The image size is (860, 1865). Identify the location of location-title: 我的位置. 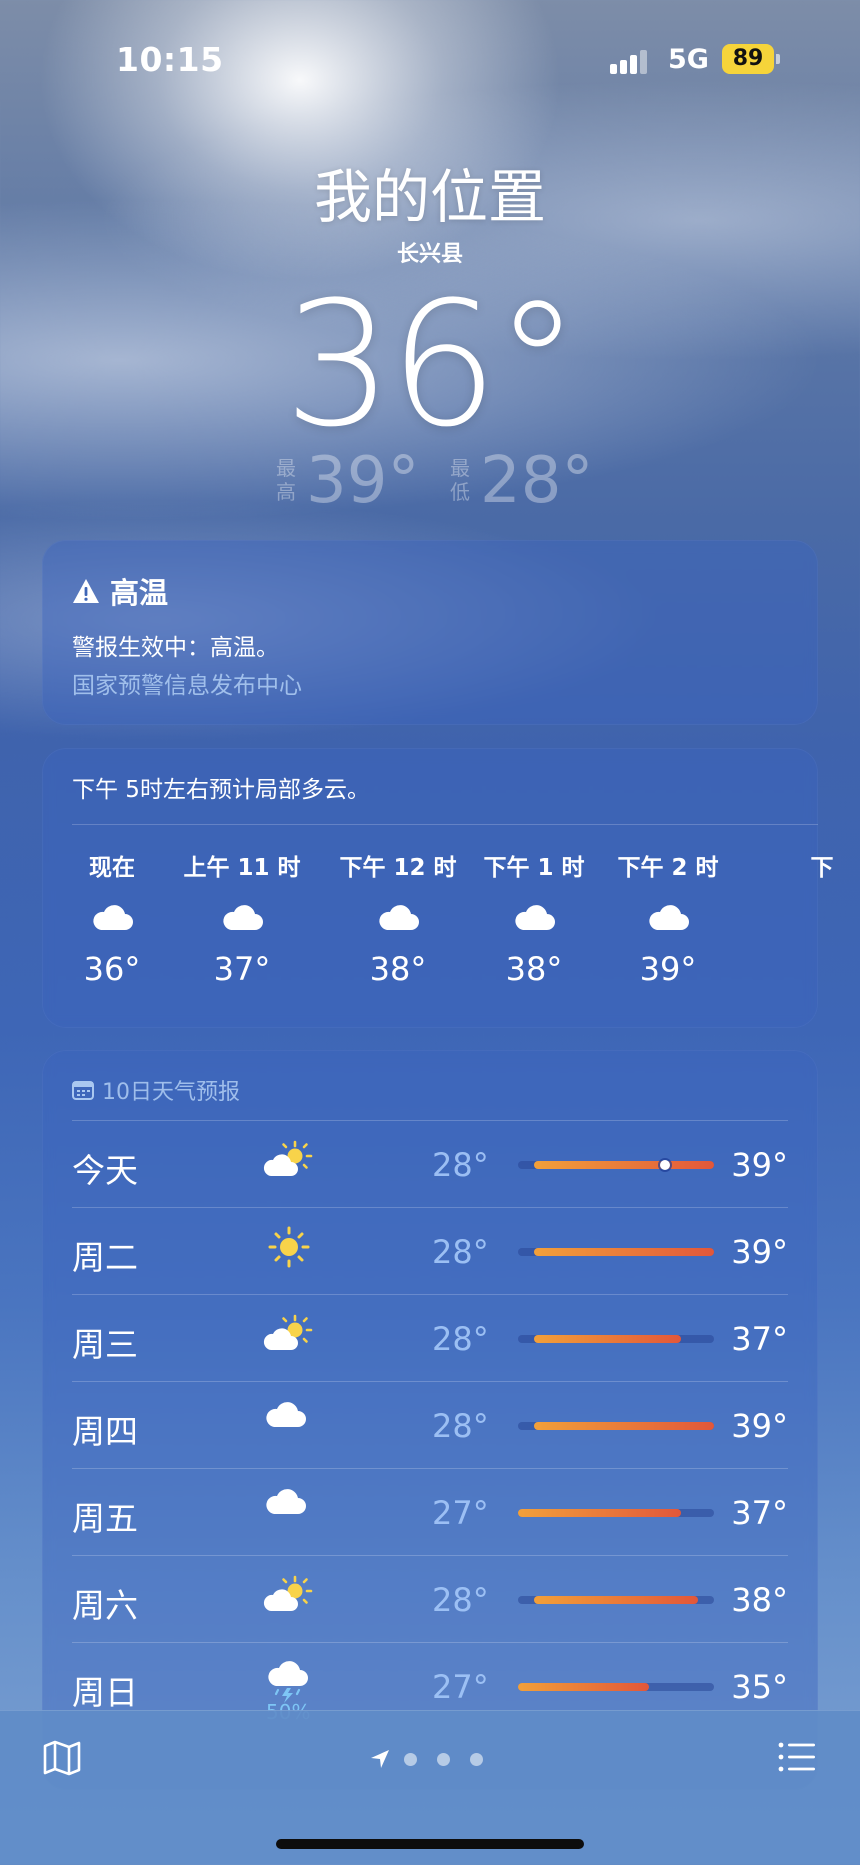
(429, 197).